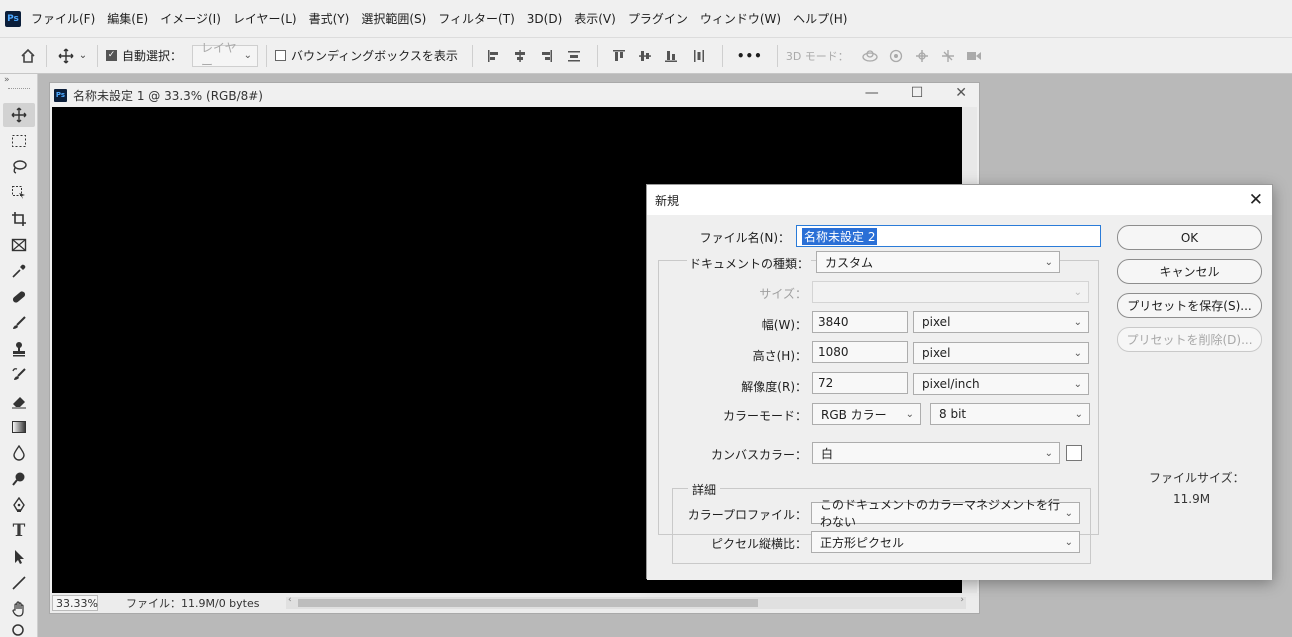 This screenshot has height=637, width=1292. I want to click on marquee-tool-icon, so click(19, 141).